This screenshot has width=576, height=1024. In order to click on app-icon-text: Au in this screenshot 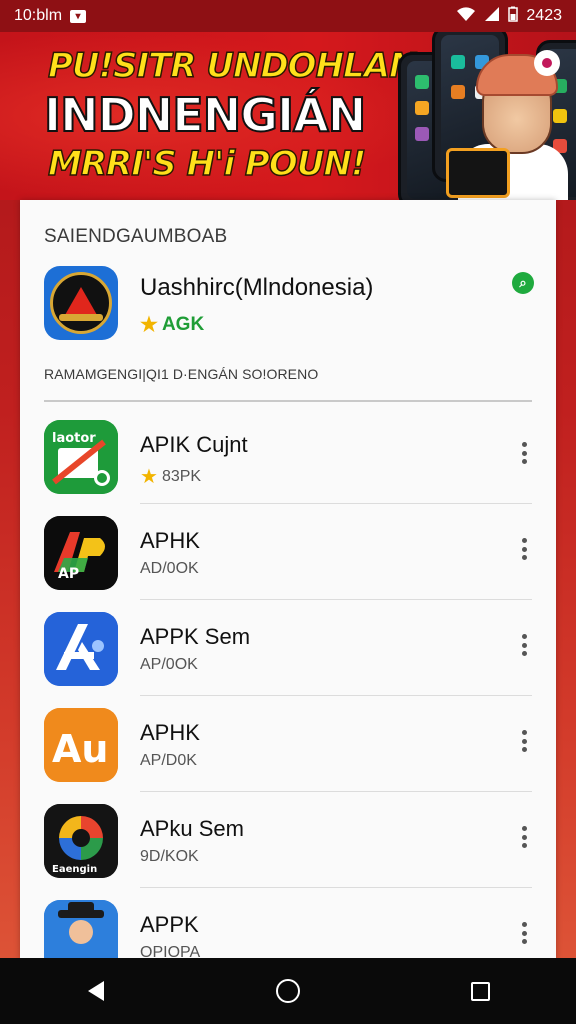, I will do `click(80, 749)`.